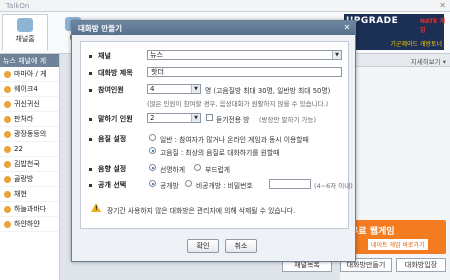 The width and height of the screenshot is (450, 280). What do you see at coordinates (218, 170) in the screenshot?
I see `sound-soft-label: 부드럽게` at bounding box center [218, 170].